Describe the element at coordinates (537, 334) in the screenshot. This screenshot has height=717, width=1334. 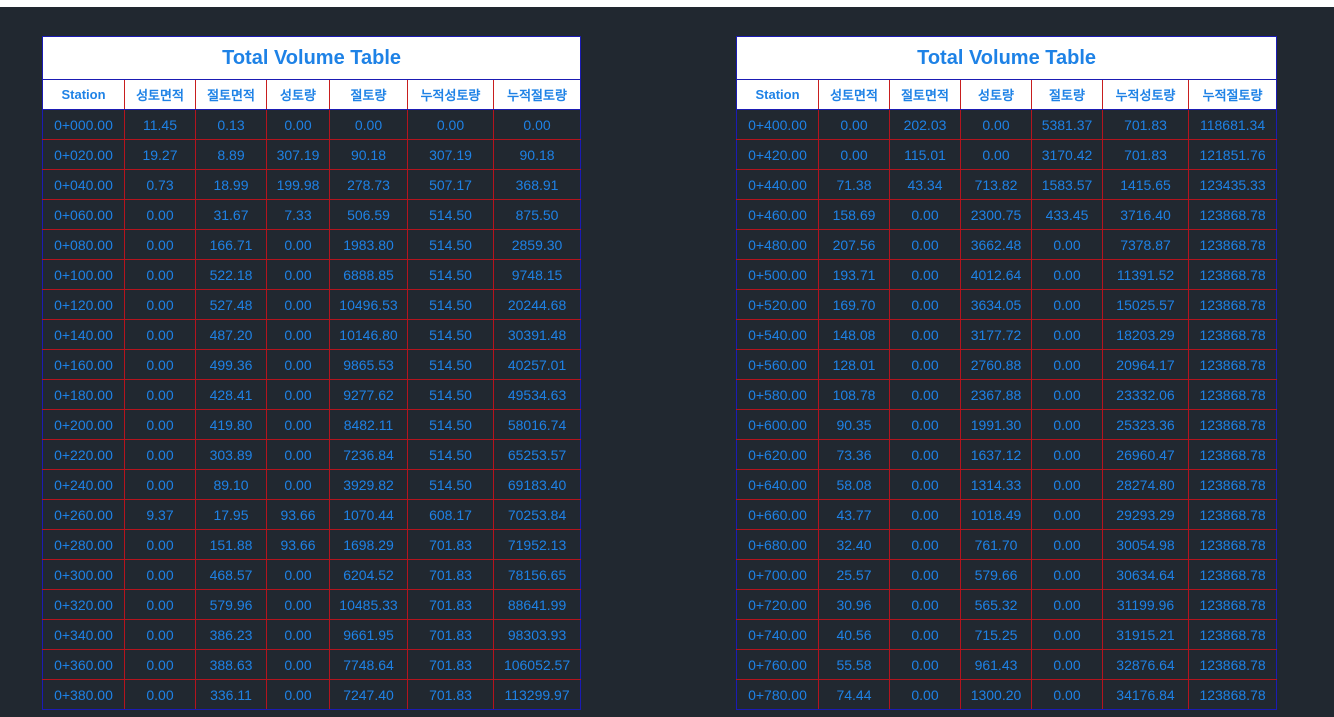
I see `value-cell: 30391.48` at that location.